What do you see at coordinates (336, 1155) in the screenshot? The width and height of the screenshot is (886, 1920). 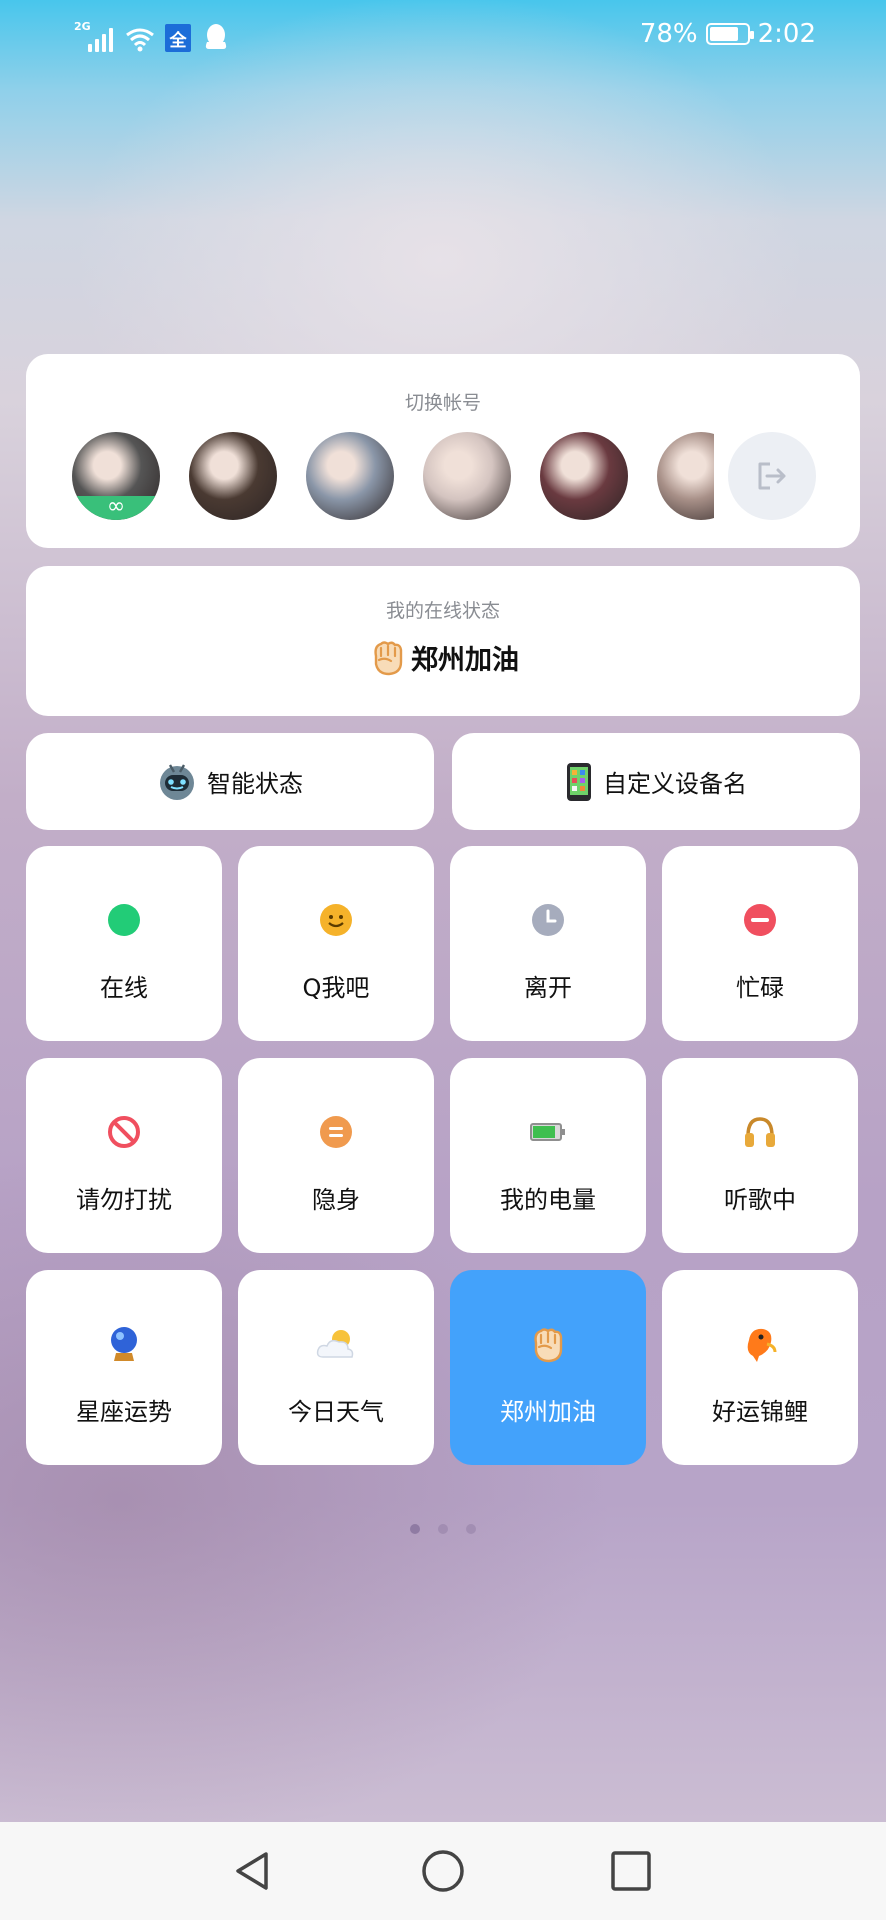 I see `status-tile: 隐身` at bounding box center [336, 1155].